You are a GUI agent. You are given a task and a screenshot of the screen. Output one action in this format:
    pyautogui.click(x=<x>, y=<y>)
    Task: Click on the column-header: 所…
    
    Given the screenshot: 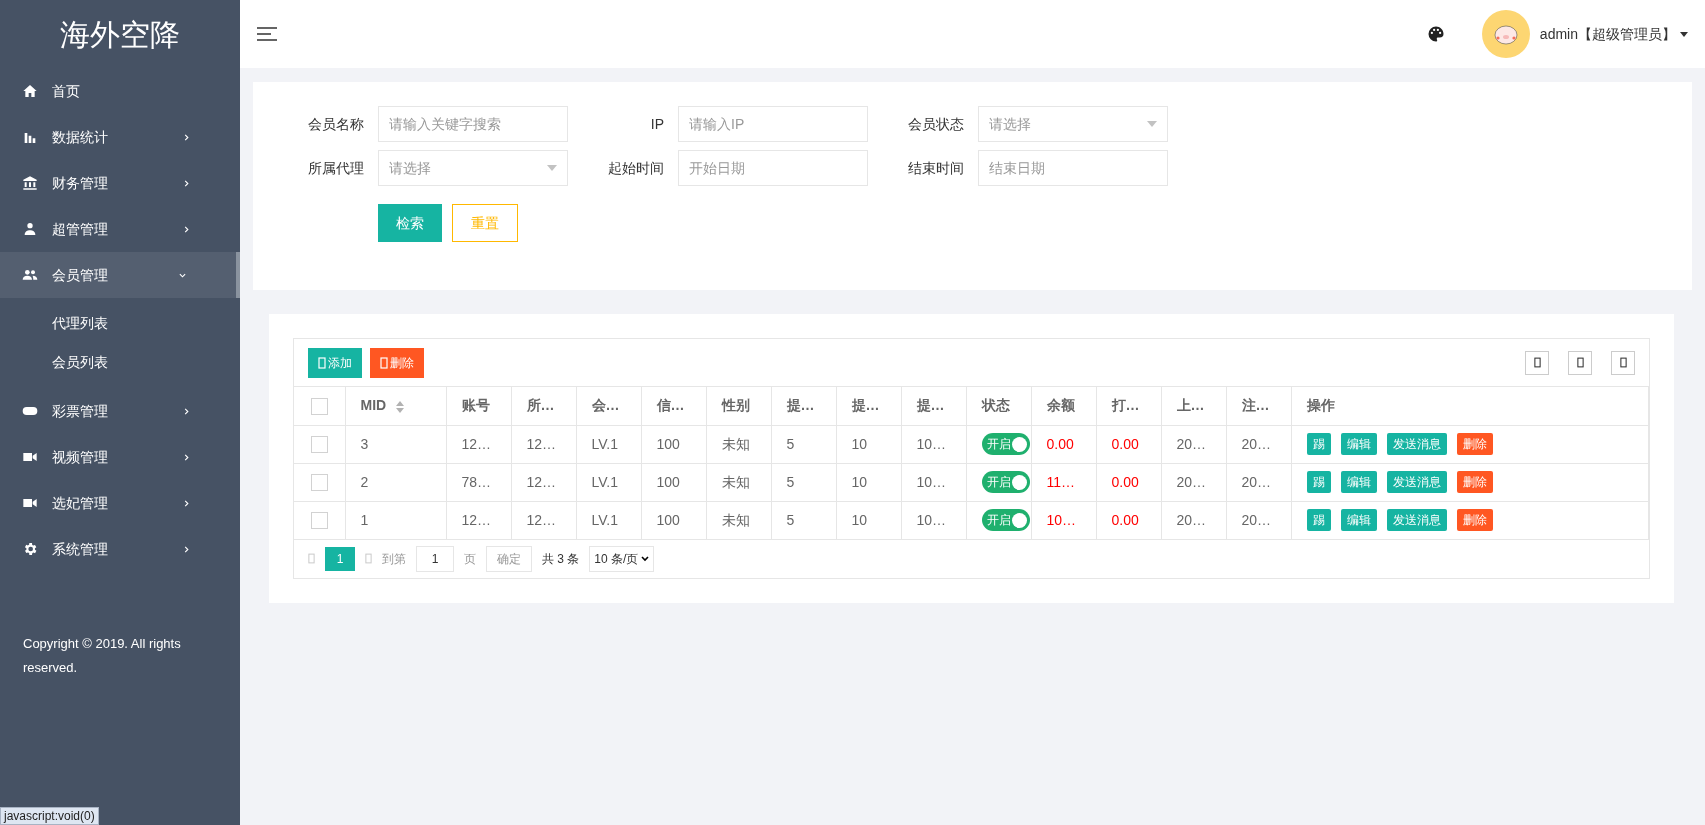 What is the action you would take?
    pyautogui.click(x=543, y=406)
    